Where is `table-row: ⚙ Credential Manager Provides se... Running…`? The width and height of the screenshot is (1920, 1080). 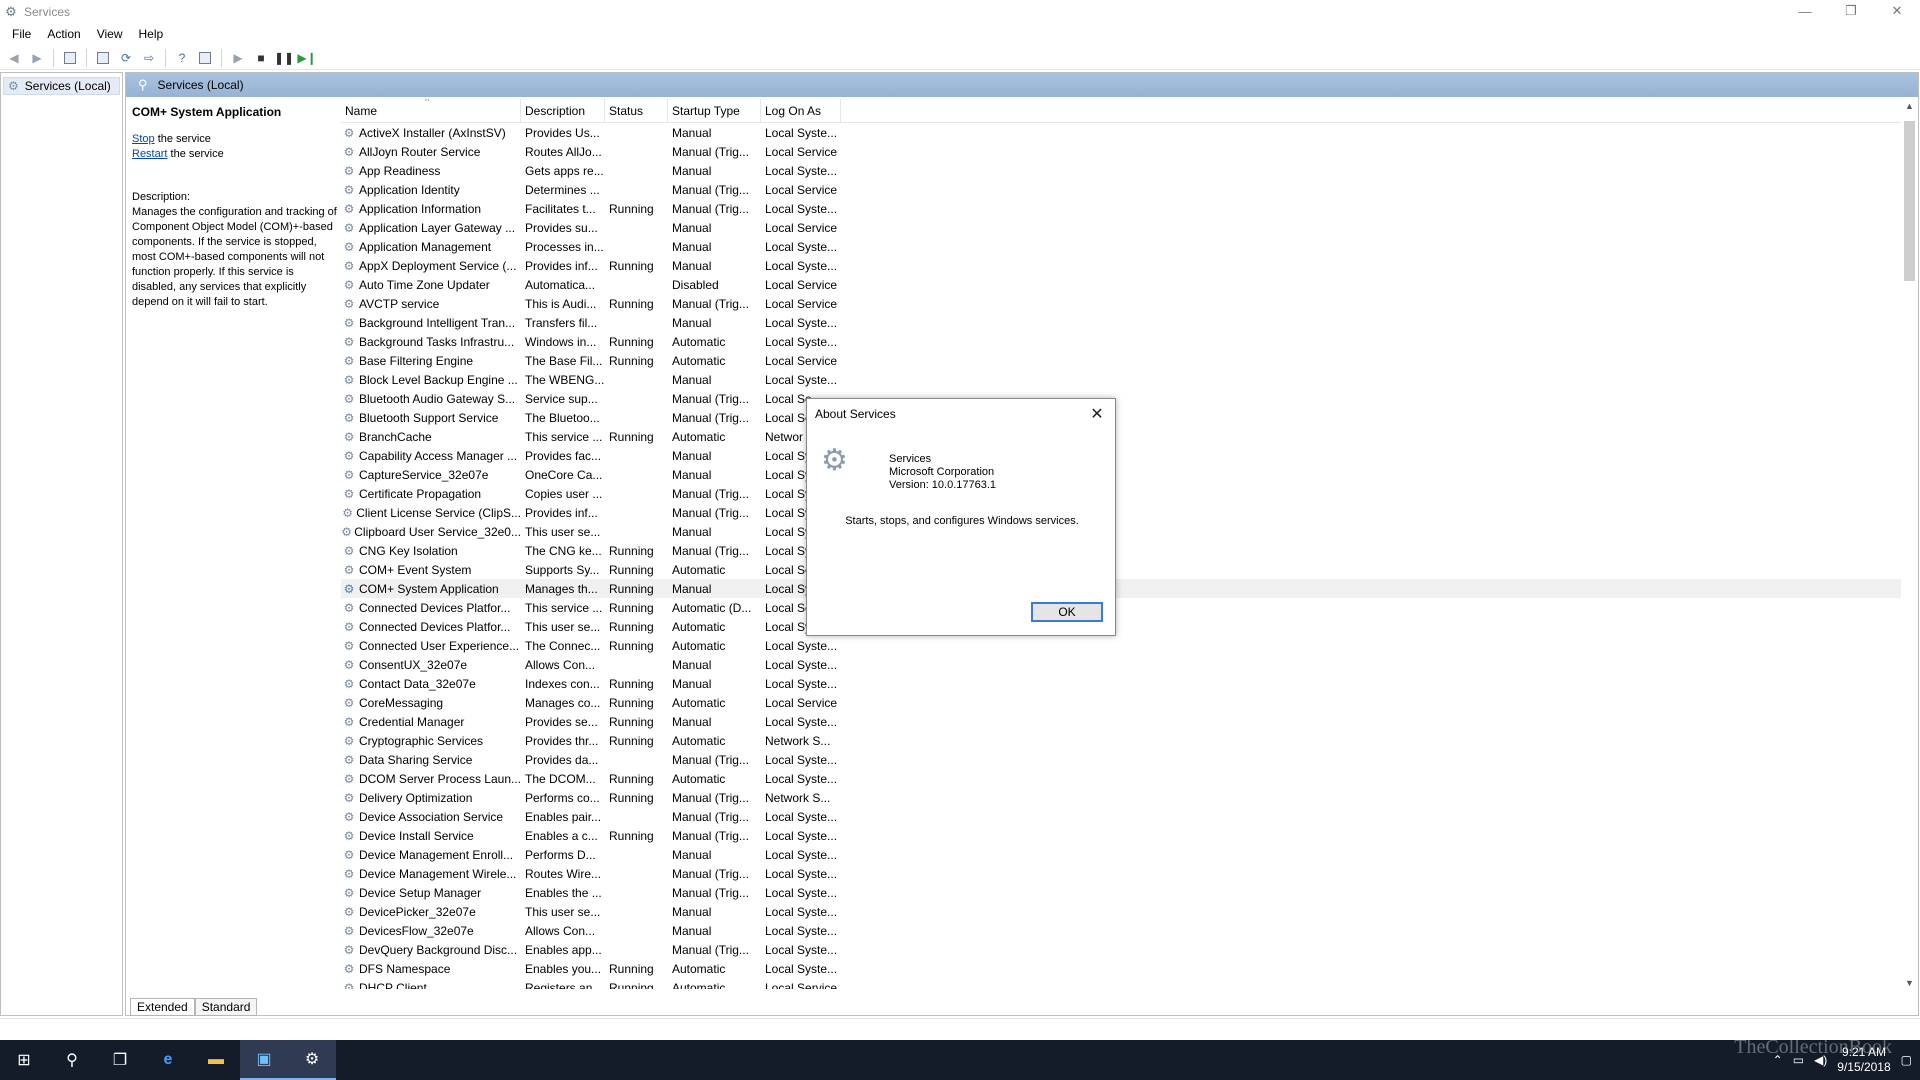
table-row: ⚙ Credential Manager Provides se... Running… is located at coordinates (1121, 721).